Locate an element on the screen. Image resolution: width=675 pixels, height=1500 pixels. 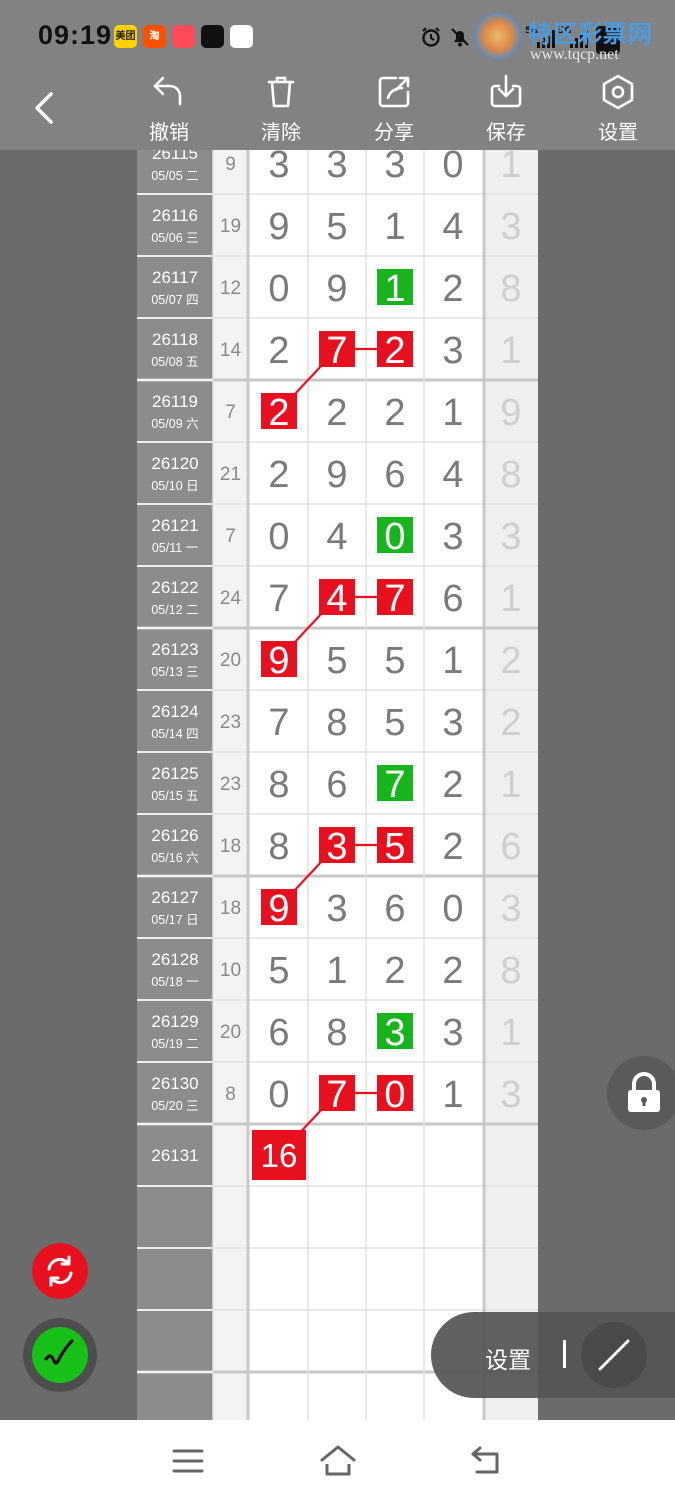
issue-date: 05/13 三 is located at coordinates (174, 672).